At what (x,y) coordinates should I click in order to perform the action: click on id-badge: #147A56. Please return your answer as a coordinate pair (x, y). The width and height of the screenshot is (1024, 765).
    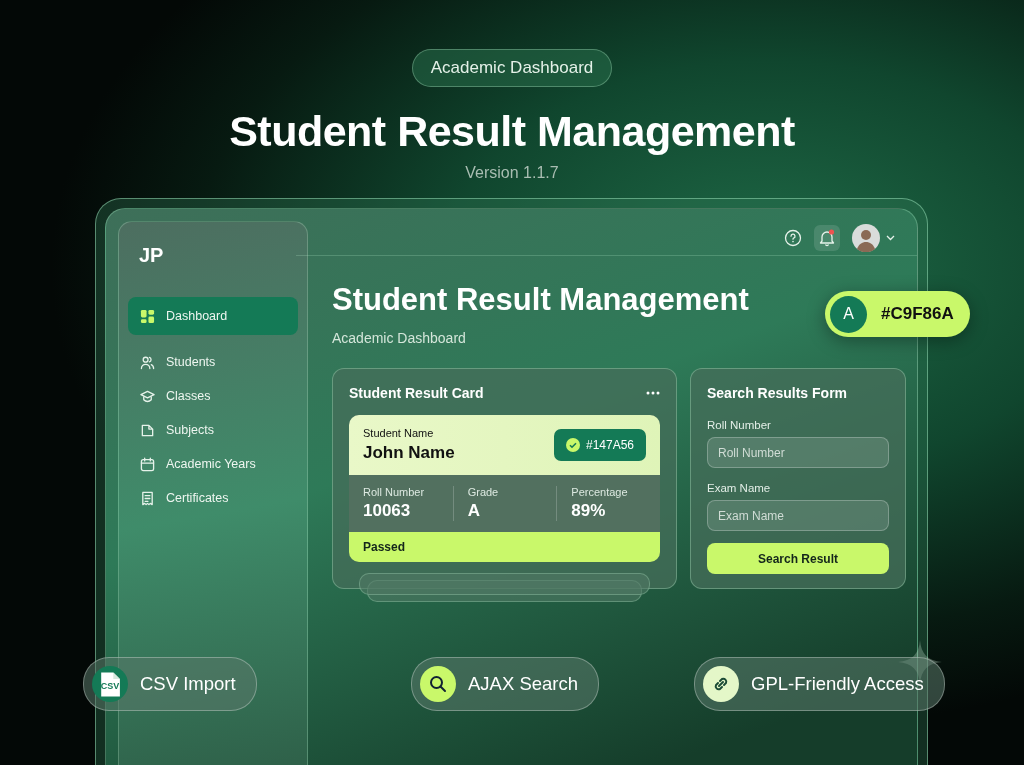
    Looking at the image, I should click on (599, 445).